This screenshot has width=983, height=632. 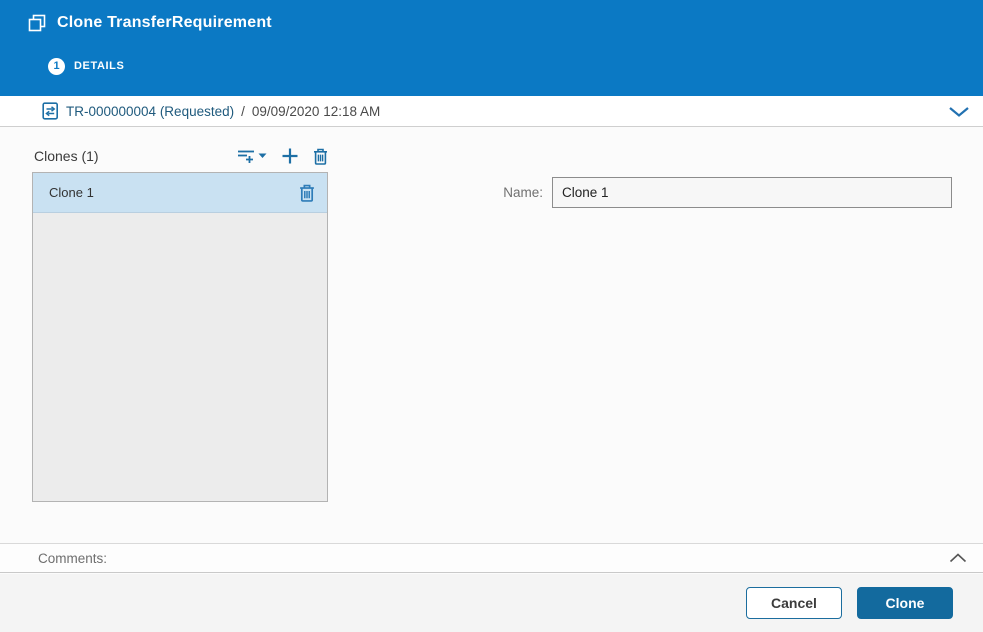 I want to click on add-multiple-button, so click(x=252, y=156).